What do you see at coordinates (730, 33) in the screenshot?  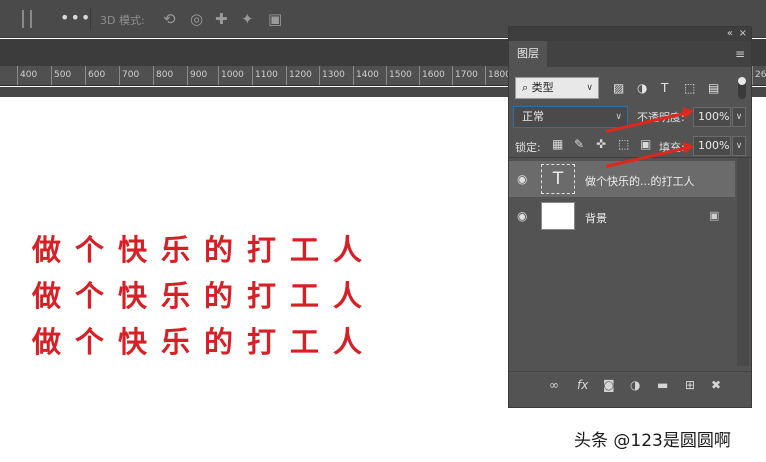 I see `collapse-icon: «` at bounding box center [730, 33].